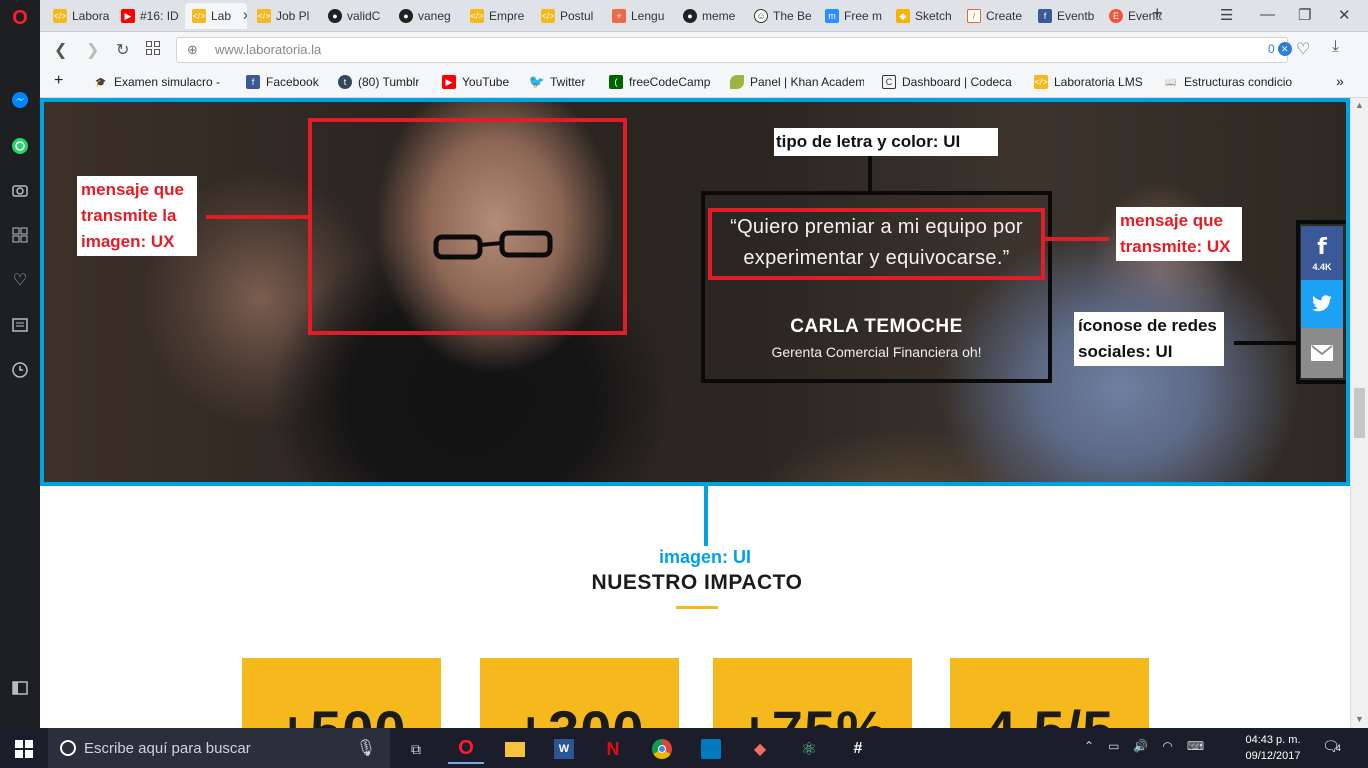 The width and height of the screenshot is (1368, 768). Describe the element at coordinates (1359, 719) in the screenshot. I see `scroll-down-icon: ▼` at that location.